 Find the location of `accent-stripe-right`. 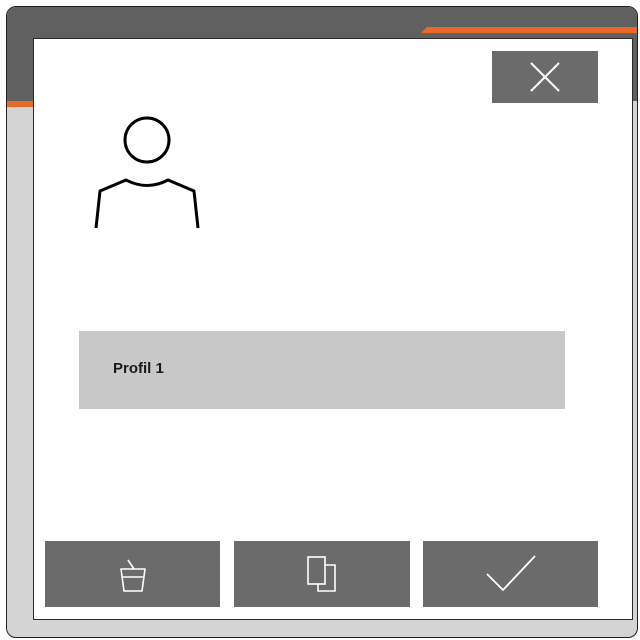

accent-stripe-right is located at coordinates (532, 30).